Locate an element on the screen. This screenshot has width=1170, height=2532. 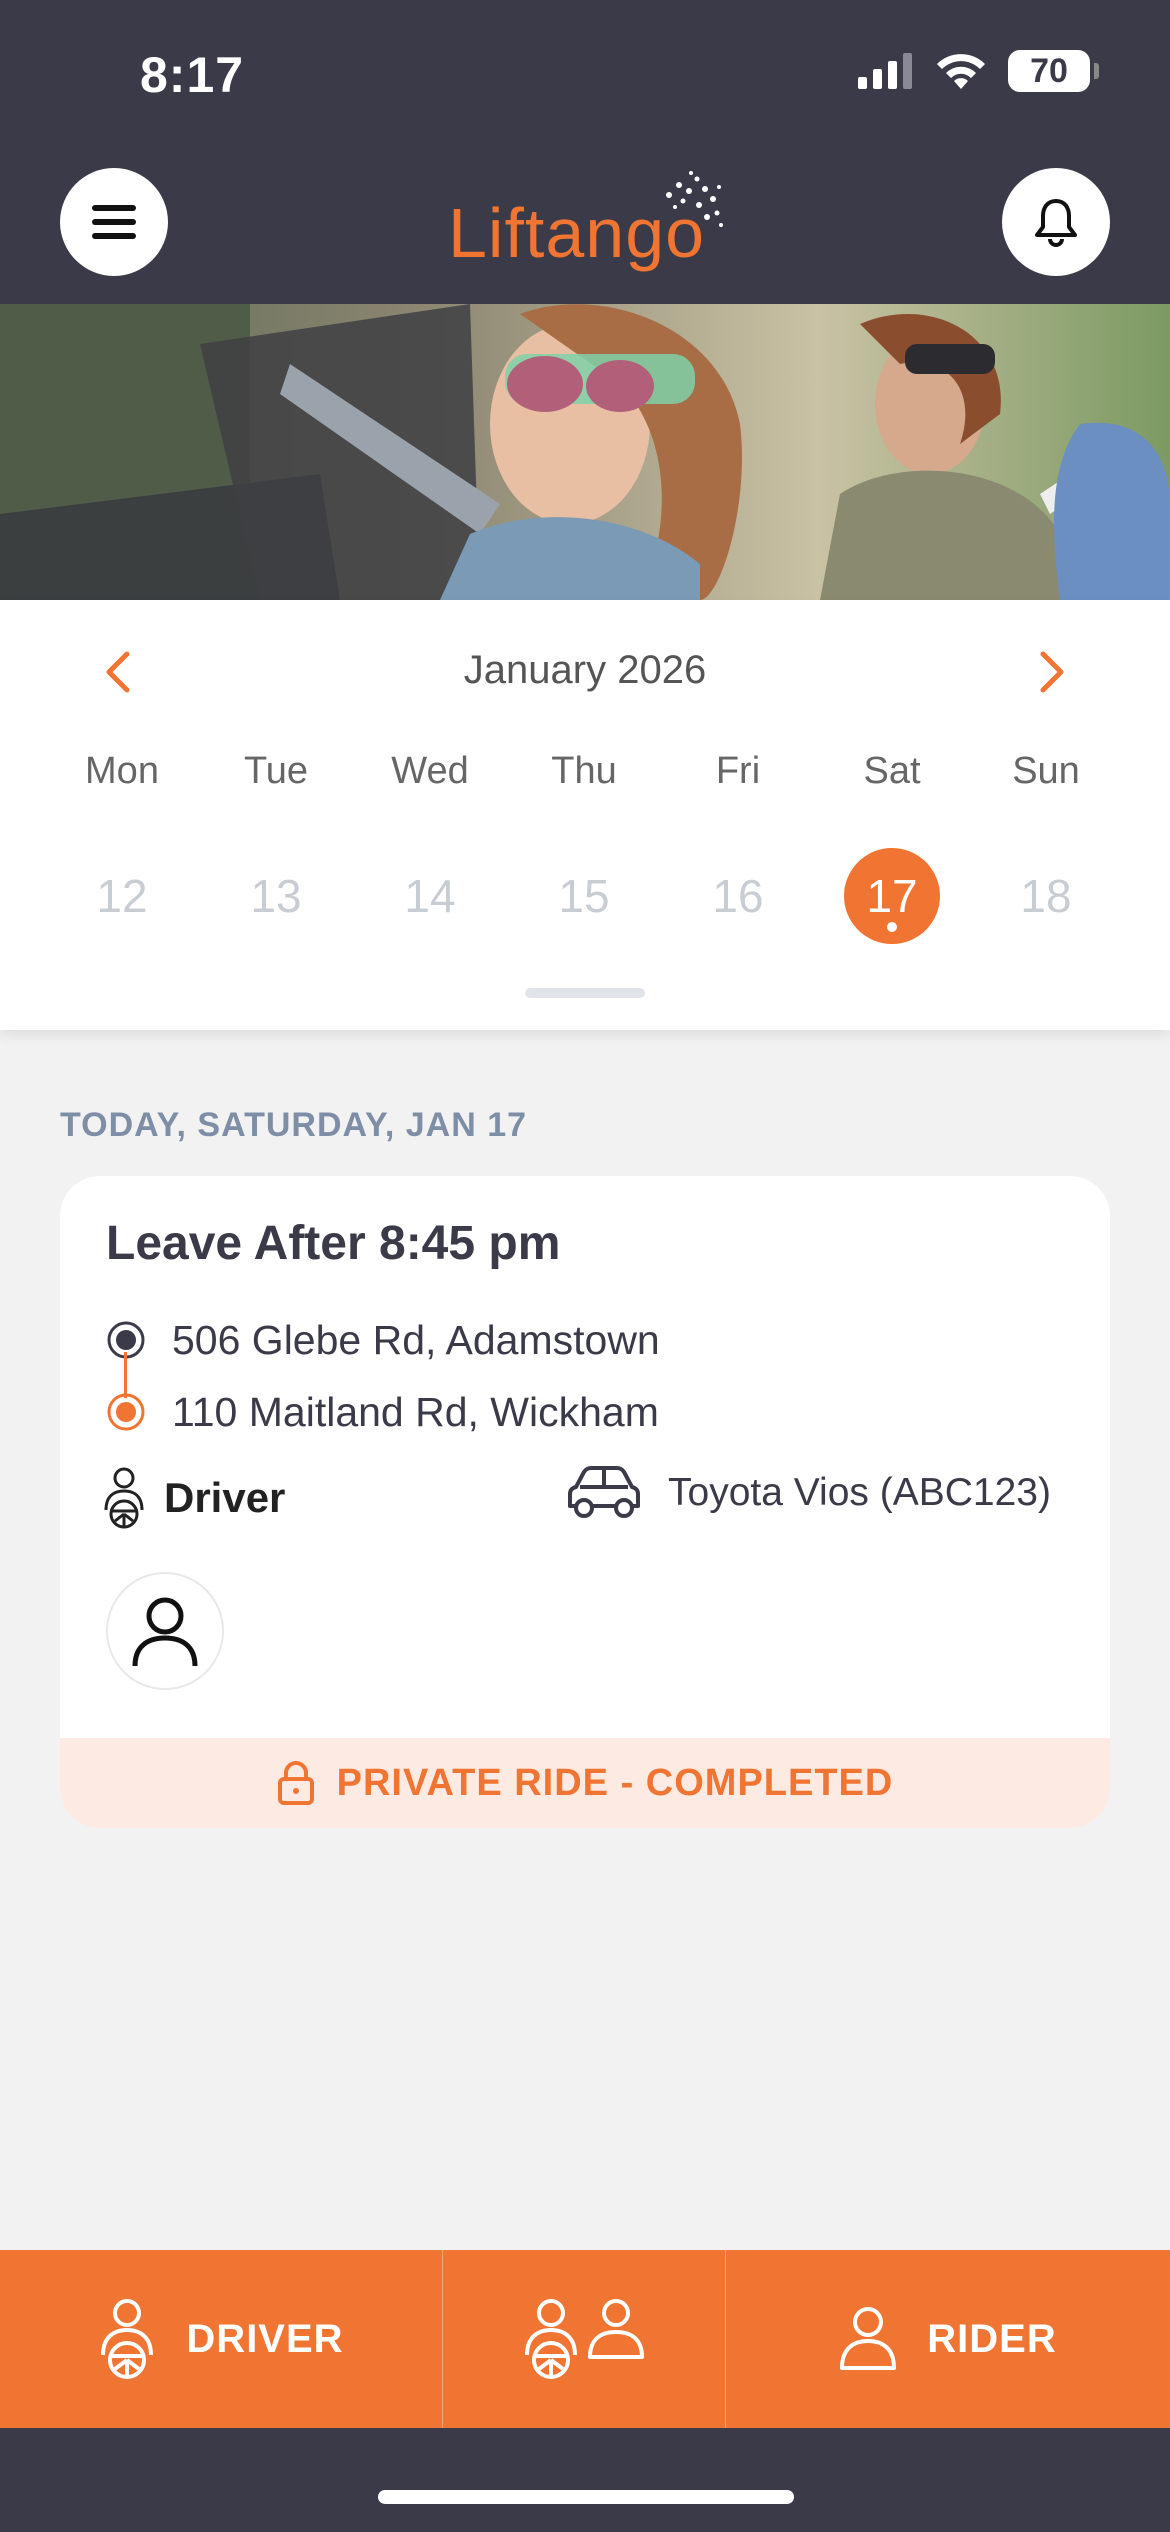
hamburger-menu-icon is located at coordinates (114, 222).